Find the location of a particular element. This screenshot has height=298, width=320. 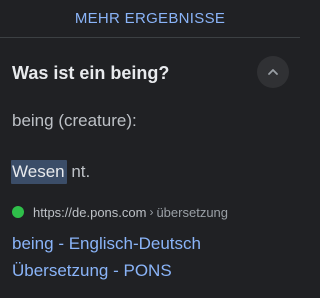

highlighted-term: Wesen is located at coordinates (39, 172).